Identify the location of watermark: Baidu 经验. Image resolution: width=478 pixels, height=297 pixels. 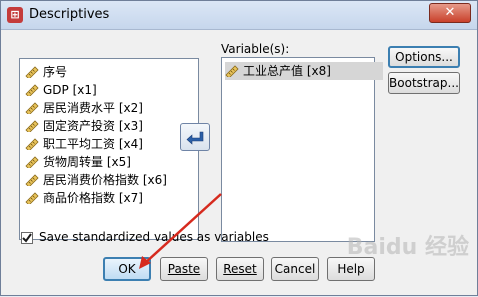
(407, 247).